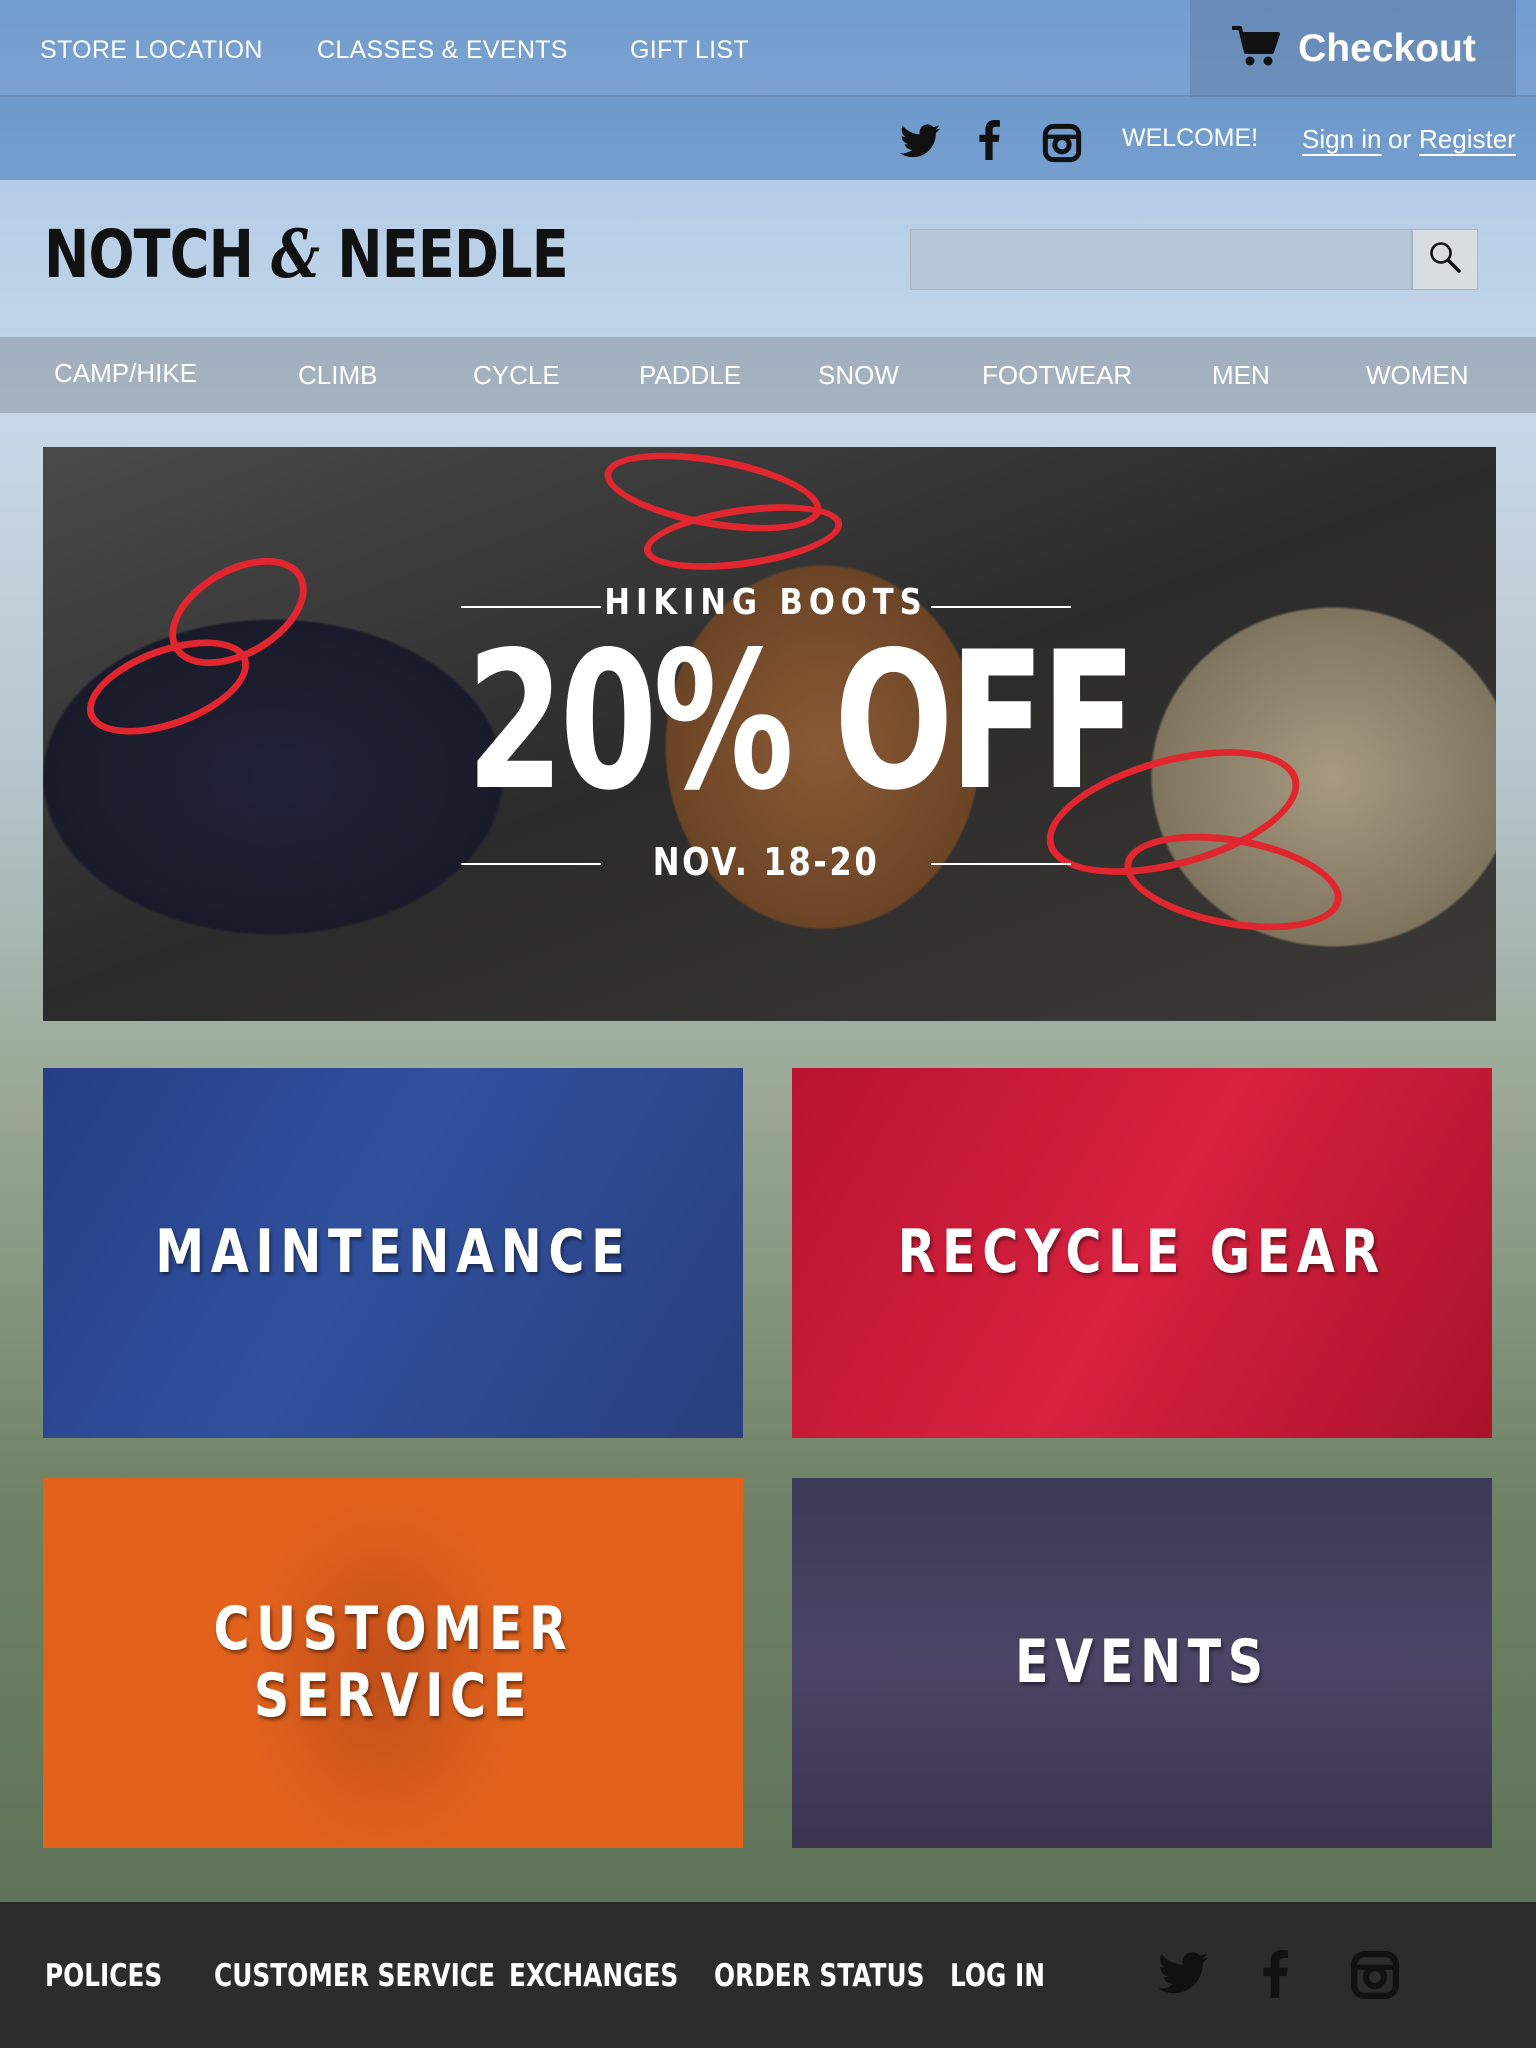 The image size is (1536, 2048). I want to click on customer-service-line-2: SERVICE, so click(393, 1696).